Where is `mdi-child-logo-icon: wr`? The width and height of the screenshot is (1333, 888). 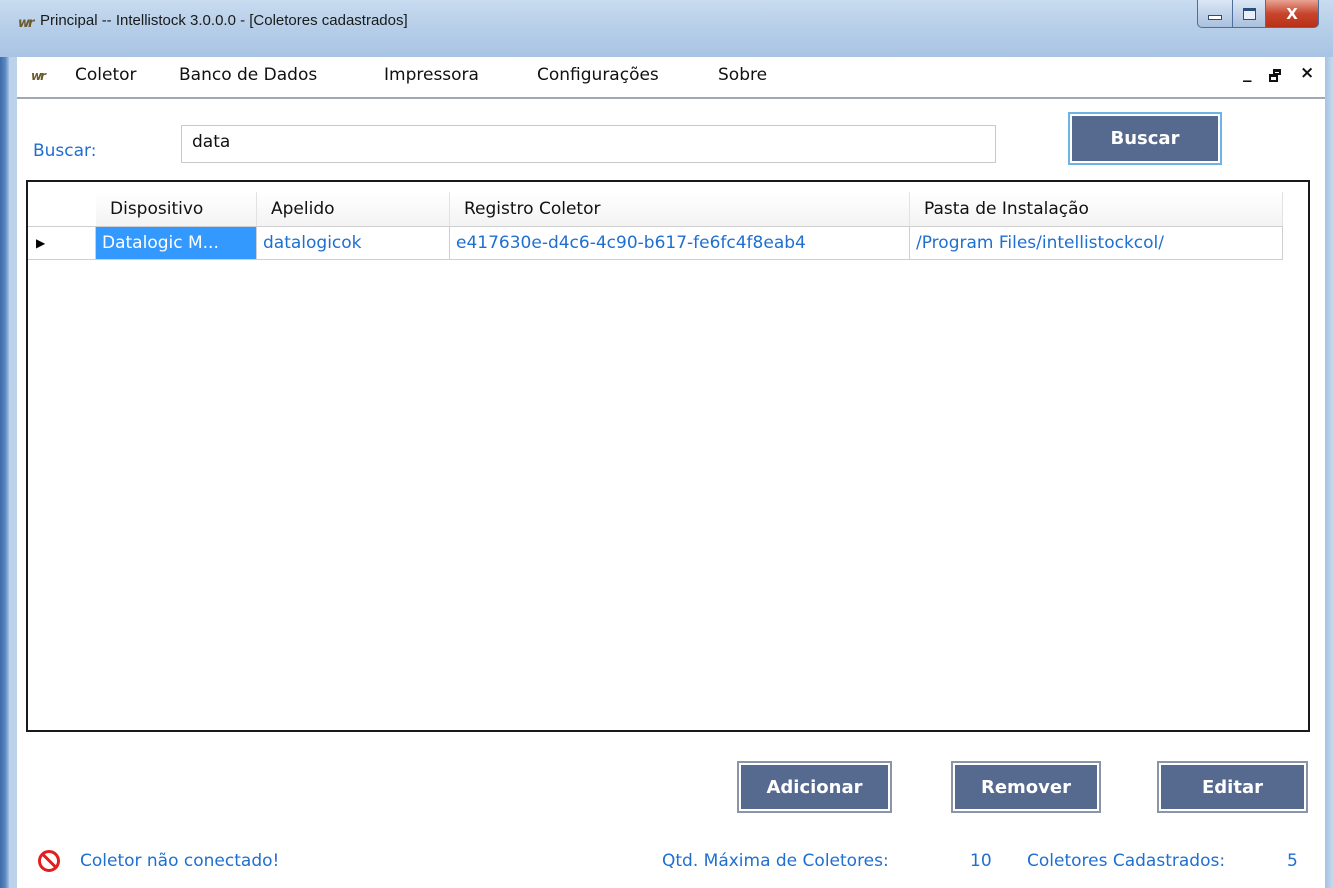
mdi-child-logo-icon: wr is located at coordinates (38, 76).